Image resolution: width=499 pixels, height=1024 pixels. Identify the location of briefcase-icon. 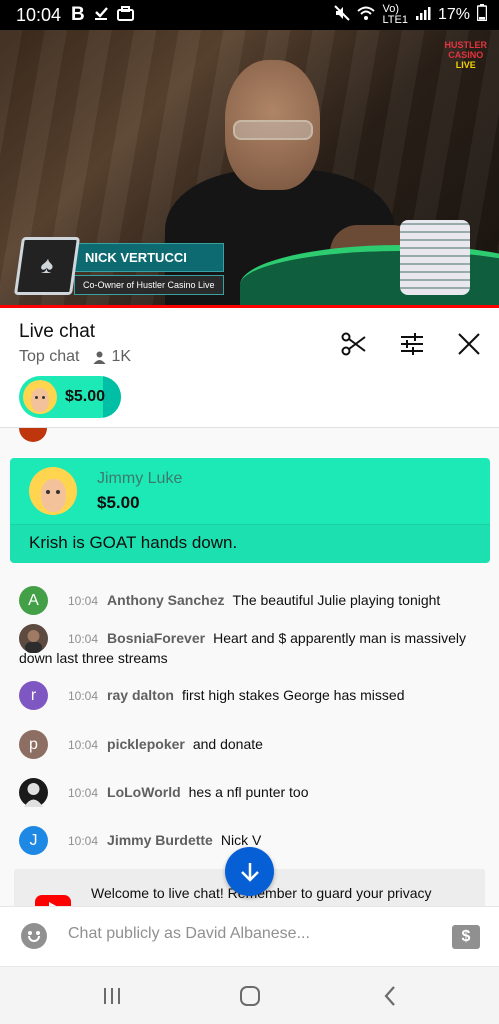
(125, 15).